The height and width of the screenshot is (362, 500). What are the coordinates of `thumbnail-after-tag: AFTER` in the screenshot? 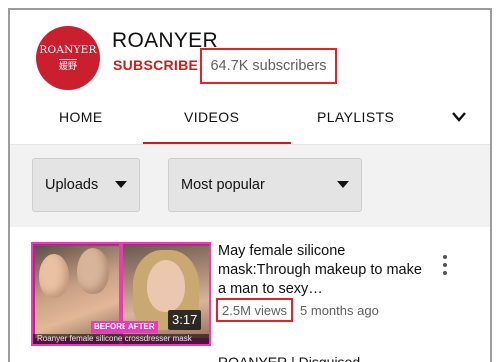 It's located at (141, 327).